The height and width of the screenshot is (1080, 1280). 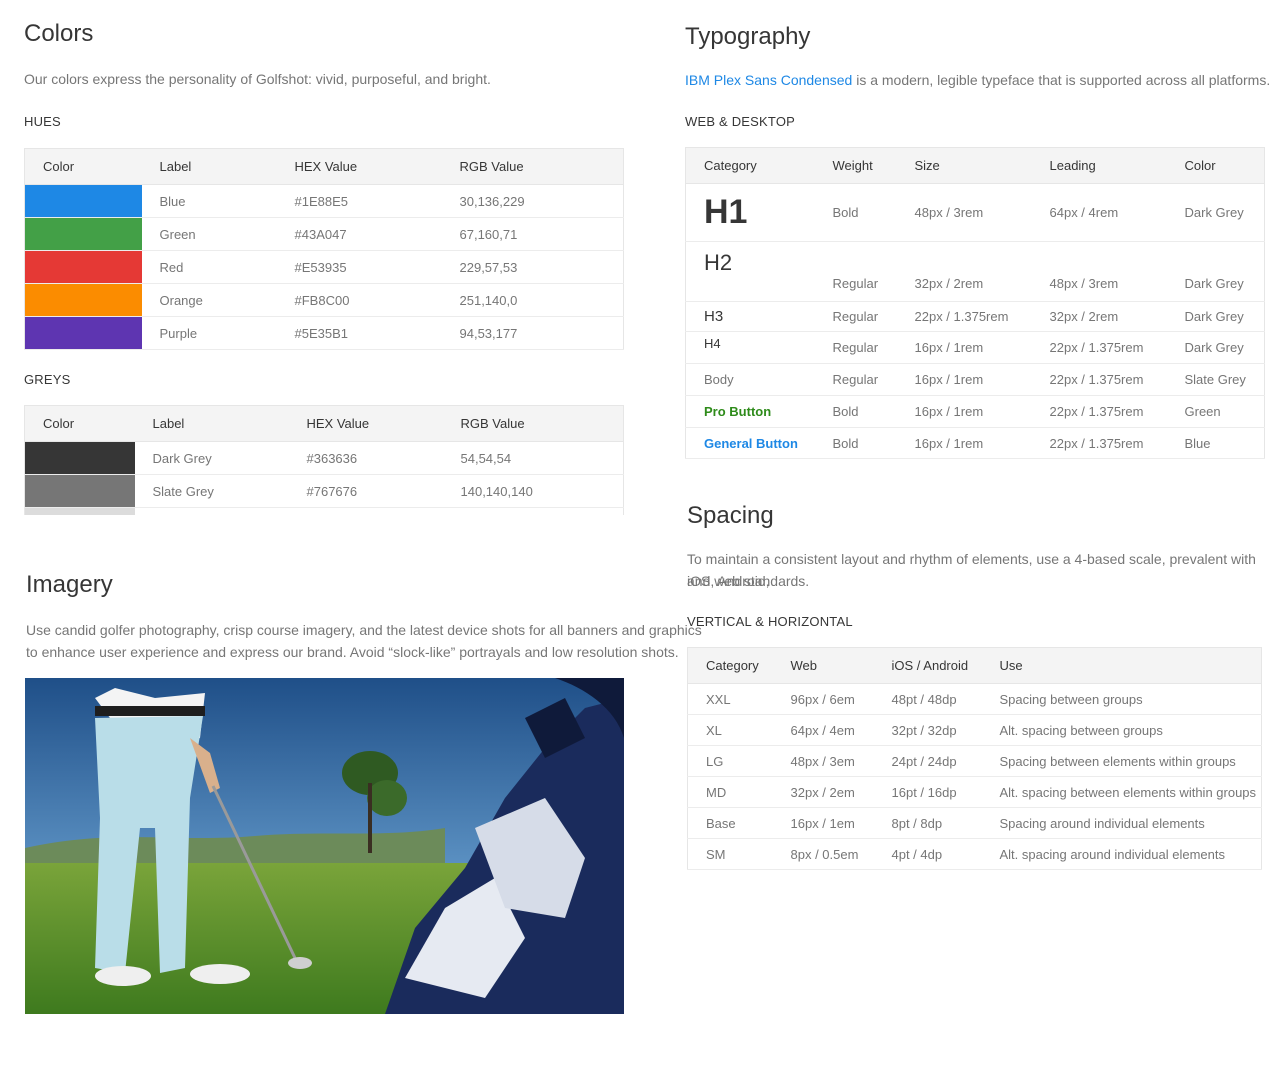 I want to click on color-rgb: 67,160,71, so click(x=532, y=234).